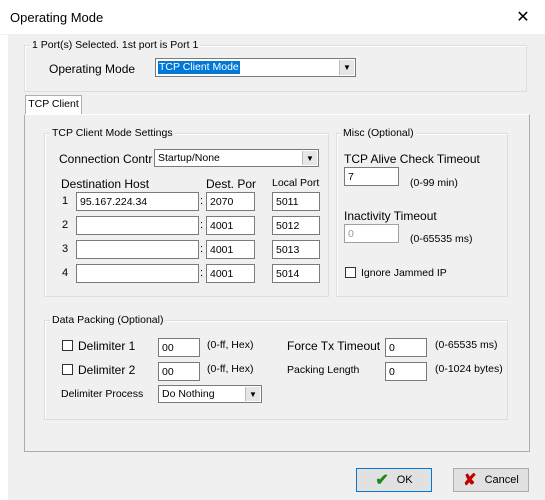 This screenshot has width=545, height=500. Describe the element at coordinates (106, 159) in the screenshot. I see `connection-control-label: Connection Contr` at that location.